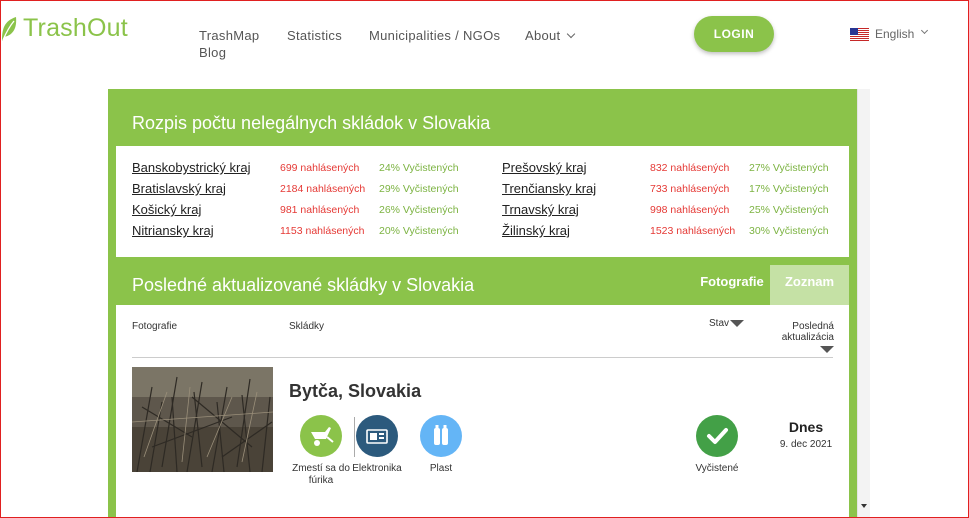 The width and height of the screenshot is (969, 518). Describe the element at coordinates (789, 189) in the screenshot. I see `region-cleaned-percent: 17% Vyčistených` at that location.